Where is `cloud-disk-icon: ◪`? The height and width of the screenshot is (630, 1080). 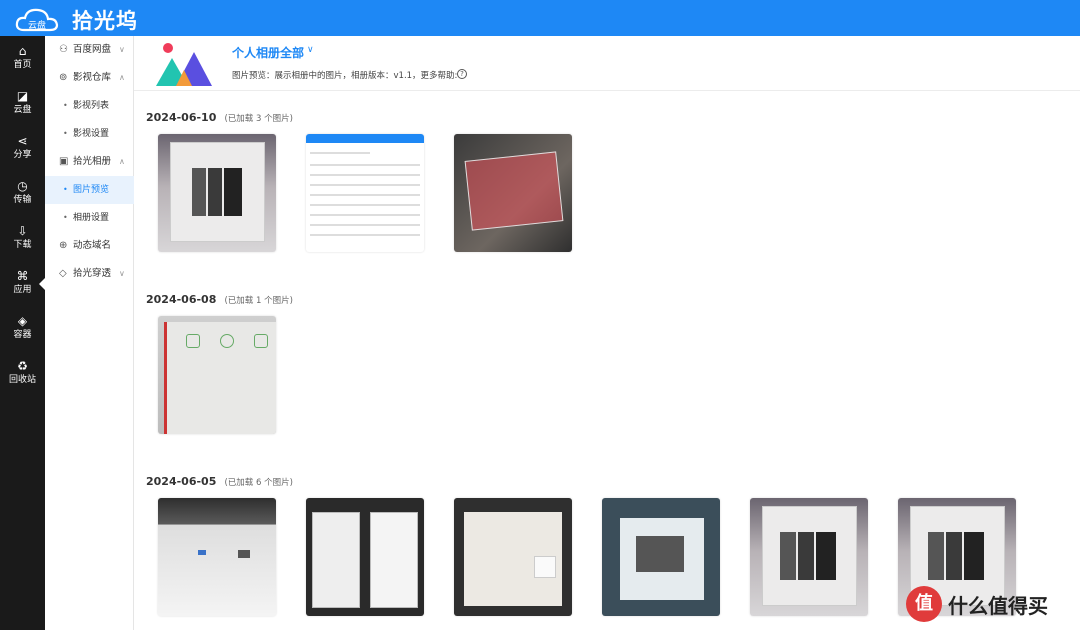
cloud-disk-icon: ◪ is located at coordinates (22, 96).